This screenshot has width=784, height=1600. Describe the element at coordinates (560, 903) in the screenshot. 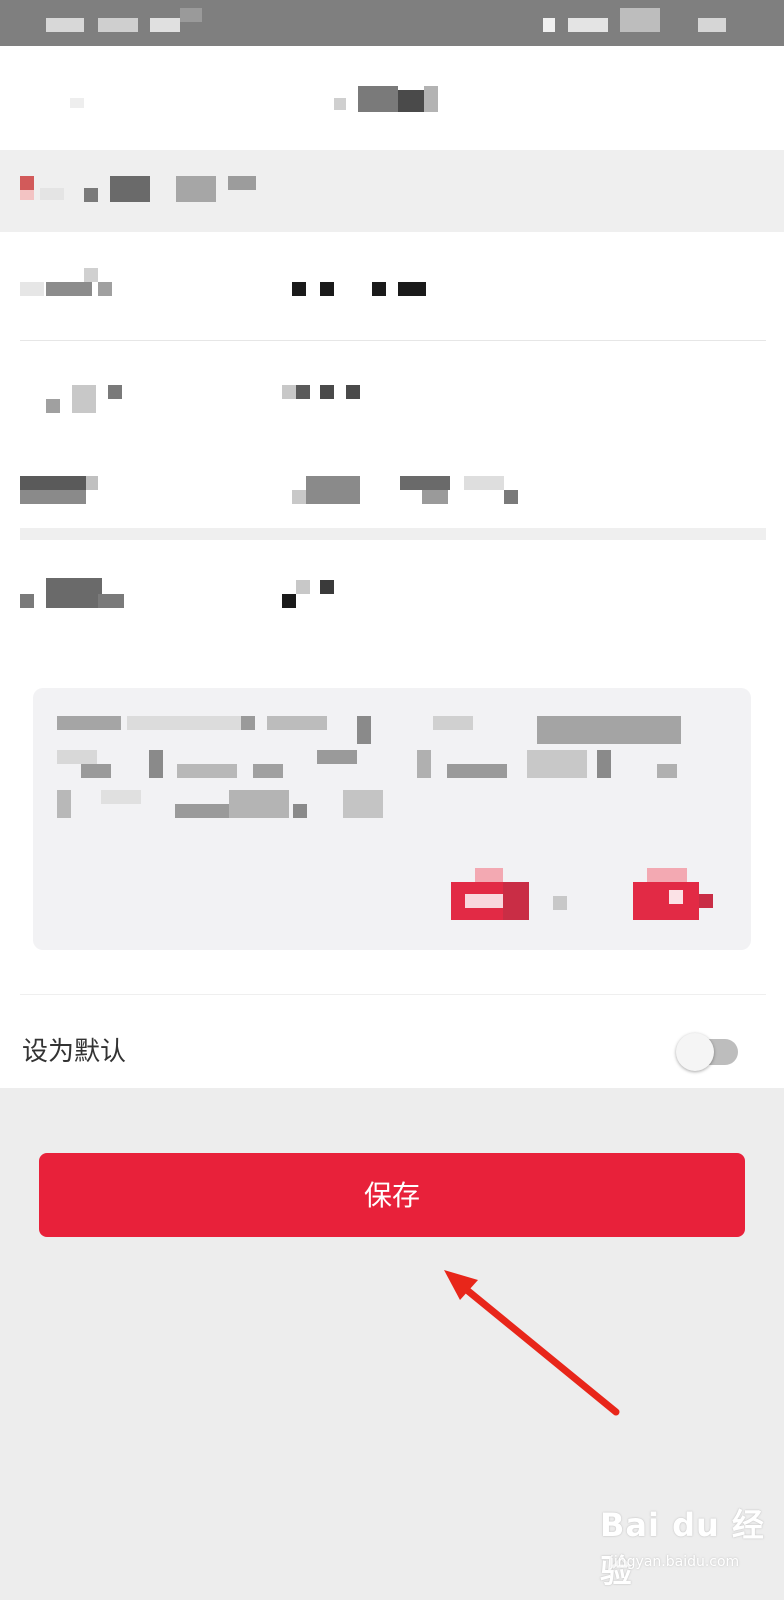

I see `separator-dot` at that location.